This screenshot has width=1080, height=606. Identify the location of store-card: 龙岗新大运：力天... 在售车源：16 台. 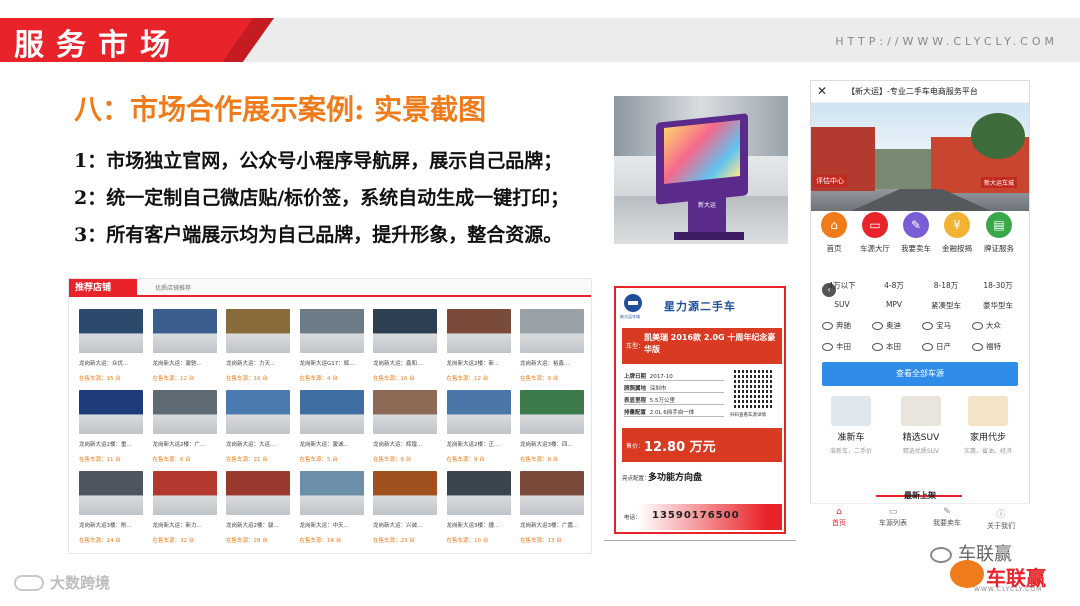
(260, 347).